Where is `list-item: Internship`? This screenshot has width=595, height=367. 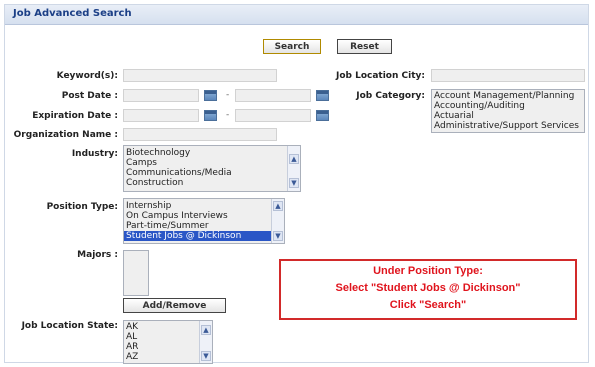 list-item: Internship is located at coordinates (204, 206).